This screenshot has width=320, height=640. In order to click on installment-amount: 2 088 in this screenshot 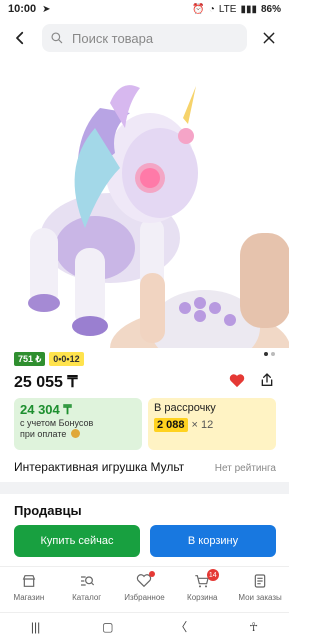, I will do `click(171, 425)`.